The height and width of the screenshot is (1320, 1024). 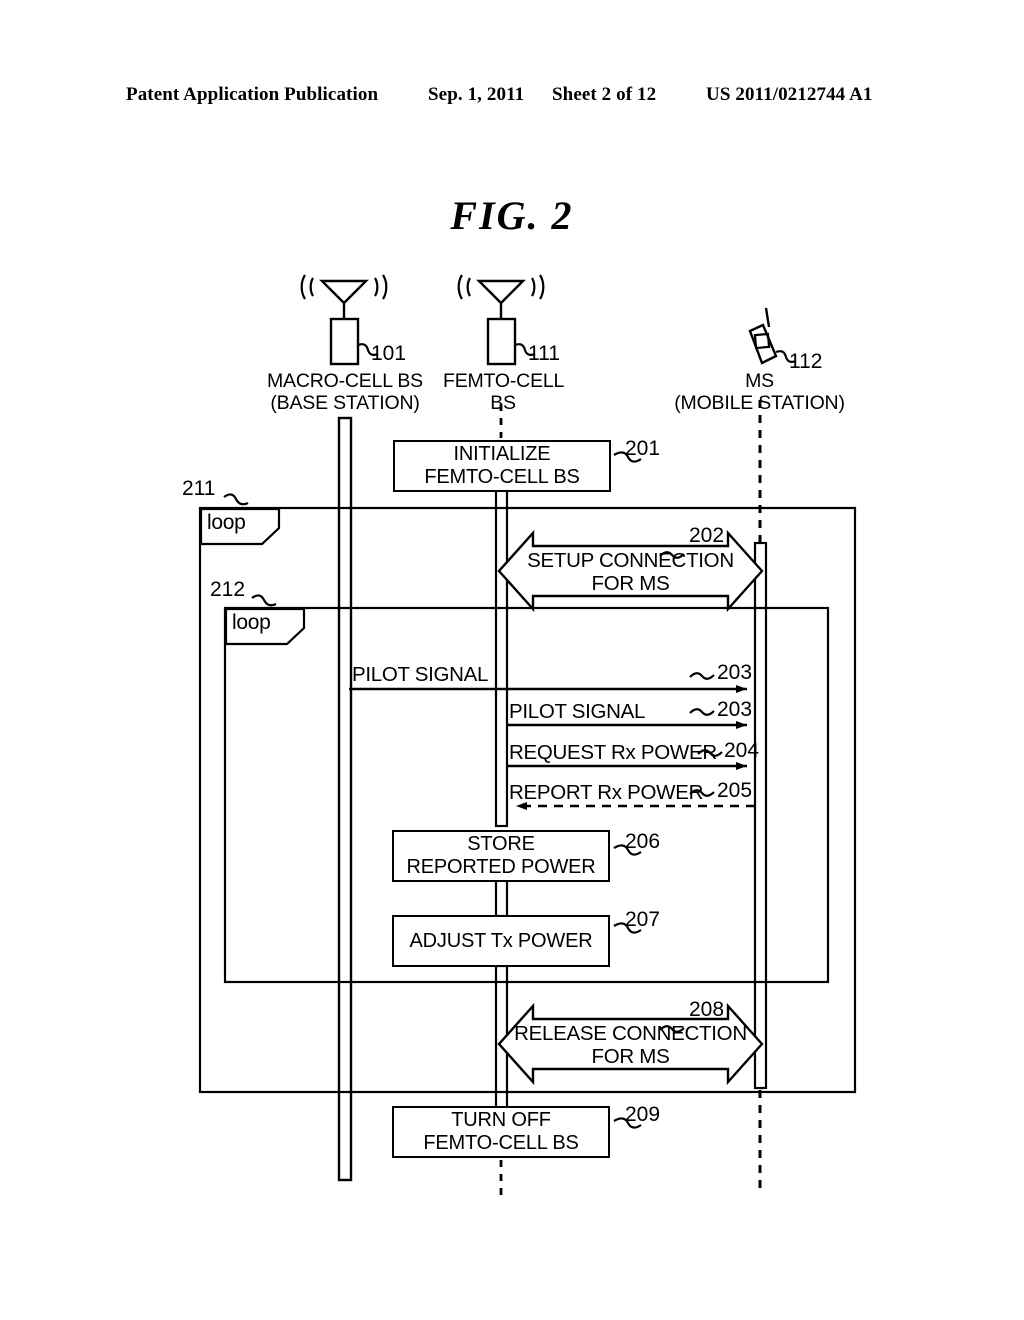 What do you see at coordinates (228, 589) in the screenshot?
I see `ref-num-212: 212` at bounding box center [228, 589].